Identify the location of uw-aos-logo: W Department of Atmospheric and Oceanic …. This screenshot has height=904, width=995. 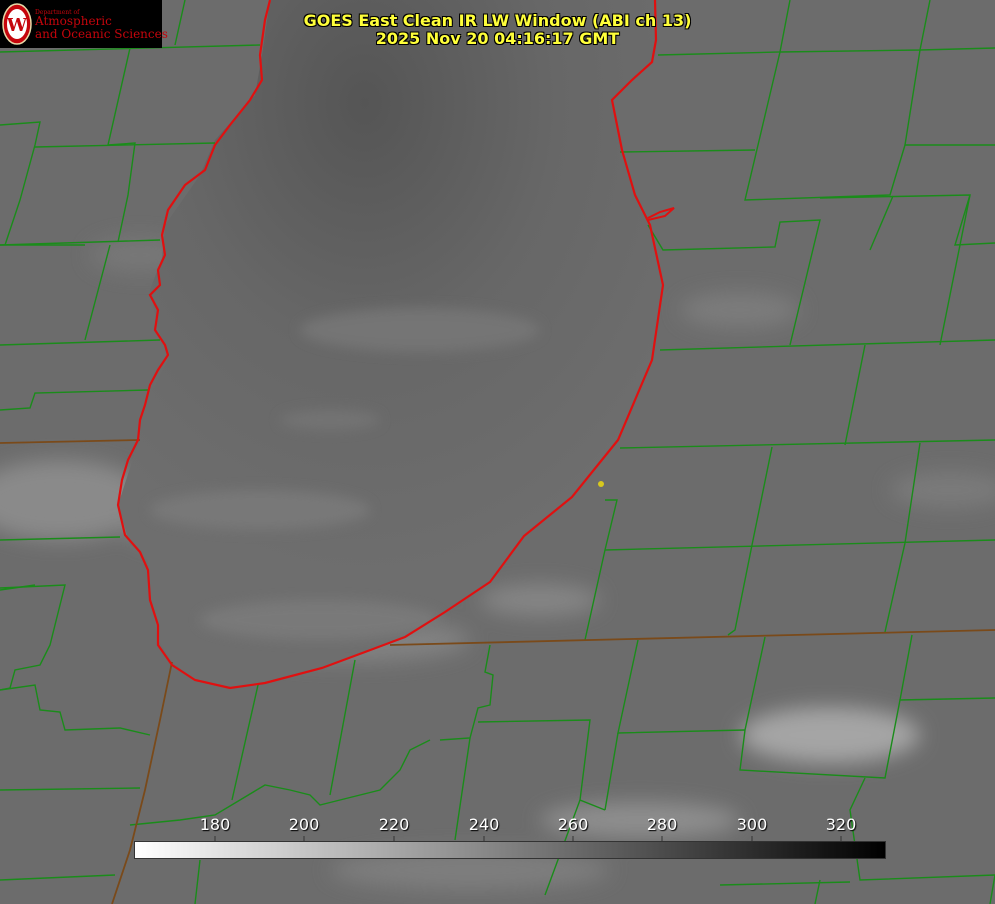
(84, 24).